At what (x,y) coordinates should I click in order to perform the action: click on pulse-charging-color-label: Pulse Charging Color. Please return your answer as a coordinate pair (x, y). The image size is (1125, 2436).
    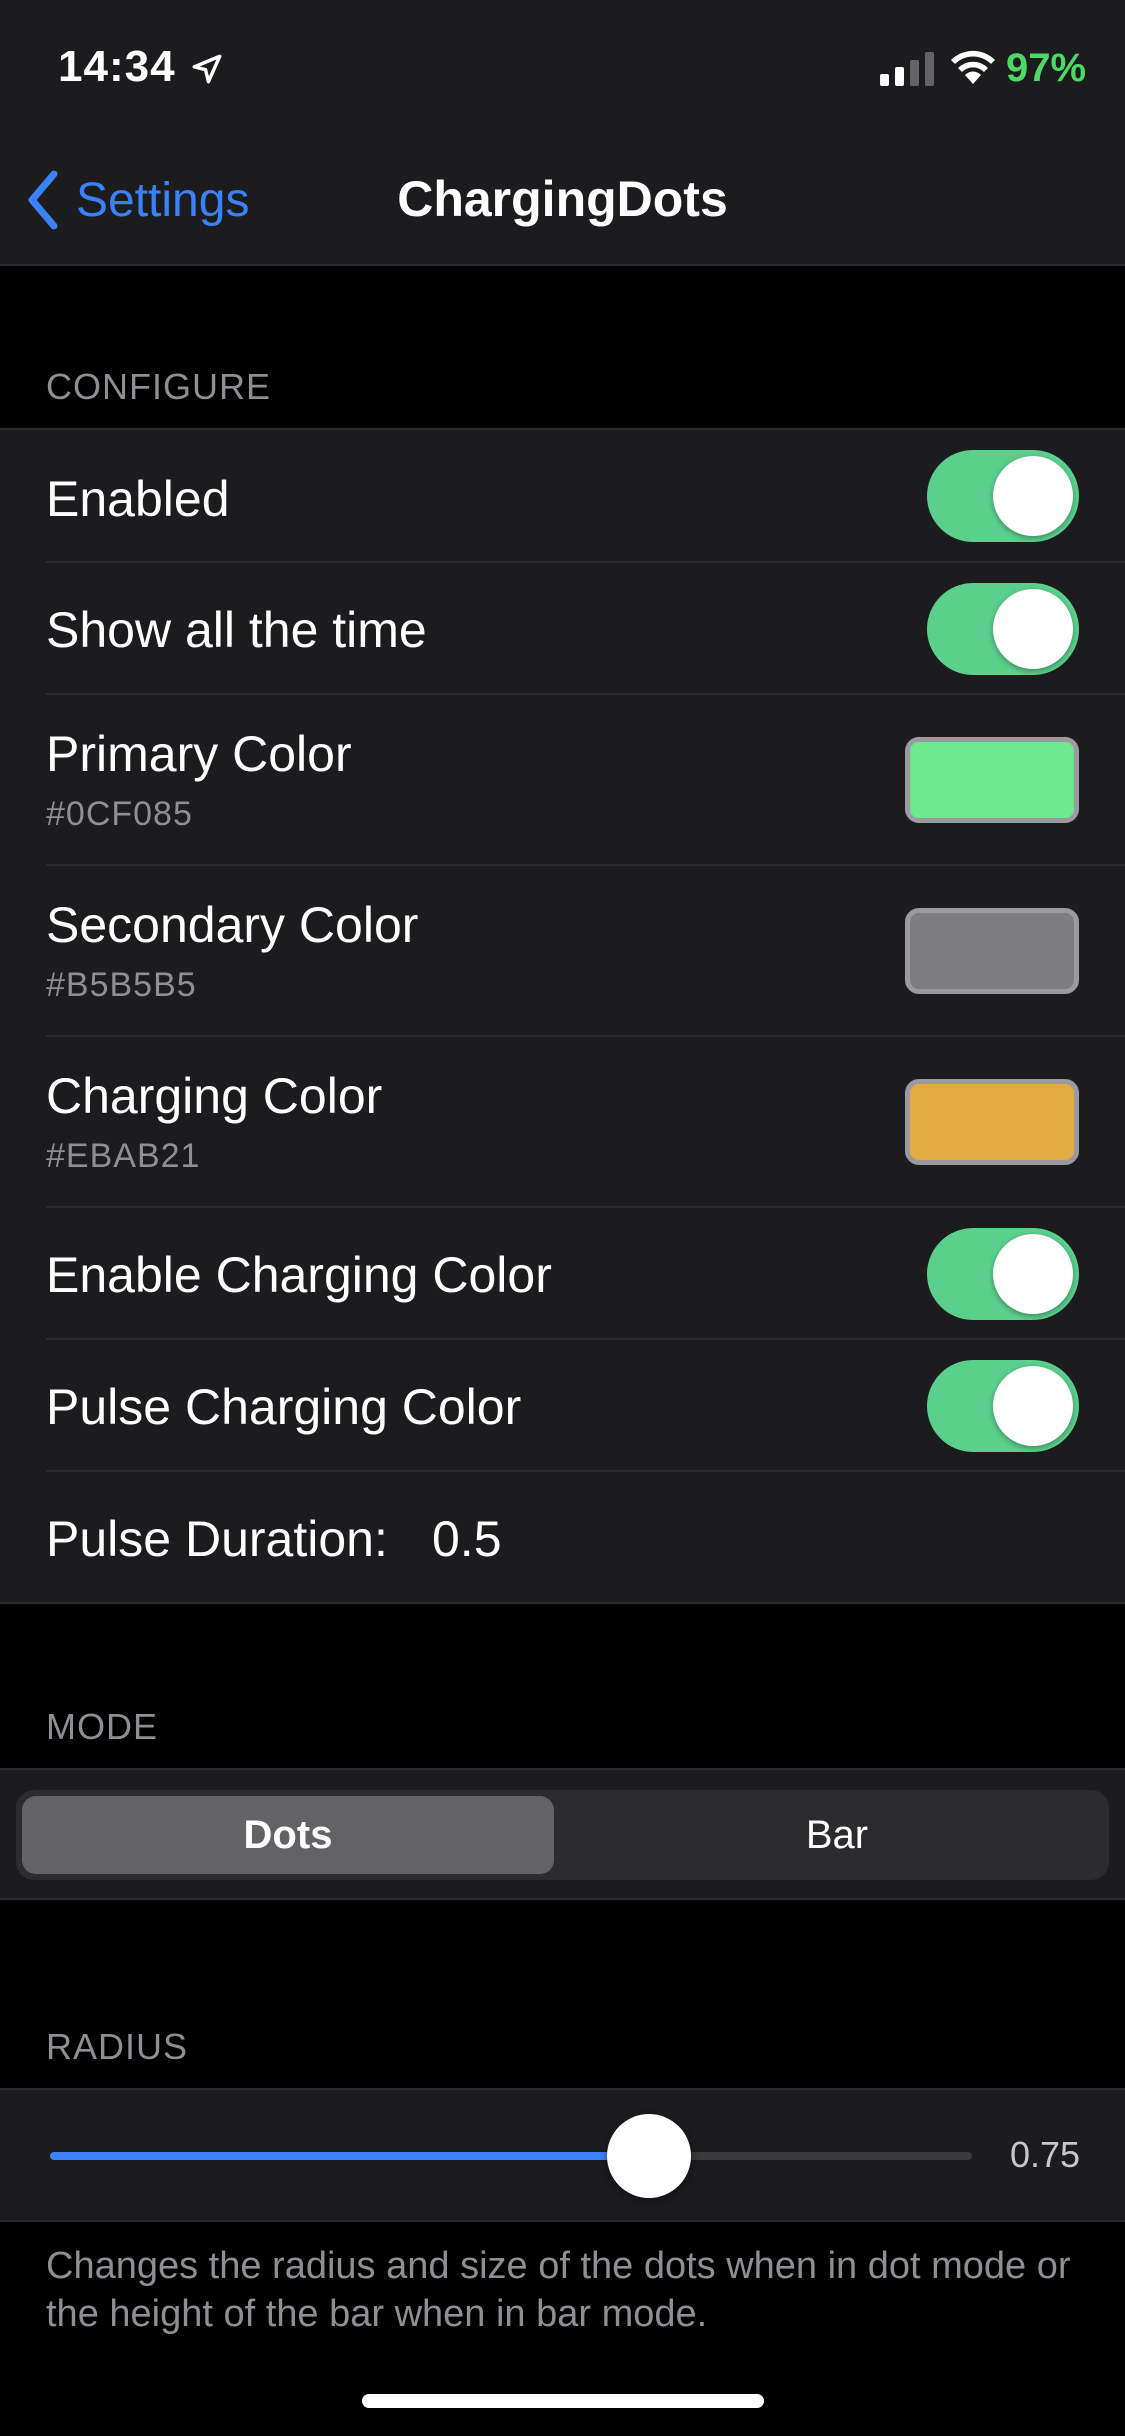
    Looking at the image, I should click on (284, 1407).